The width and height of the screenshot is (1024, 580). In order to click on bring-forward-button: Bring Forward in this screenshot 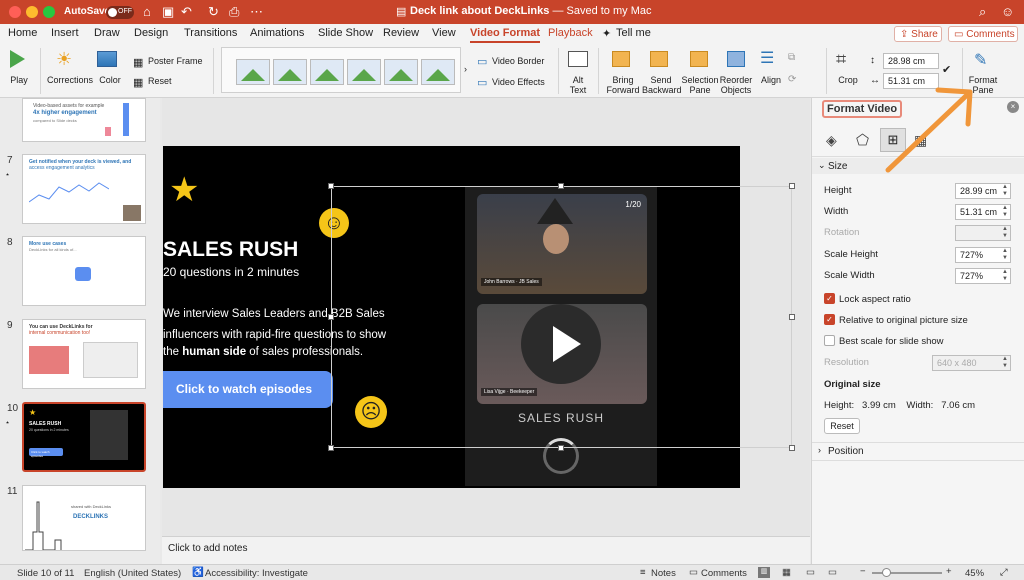, I will do `click(623, 85)`.